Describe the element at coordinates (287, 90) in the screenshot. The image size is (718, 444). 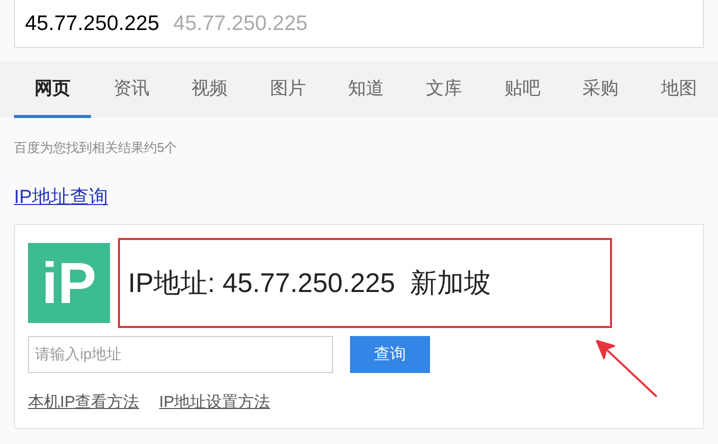
I see `nav-tab: 图片` at that location.